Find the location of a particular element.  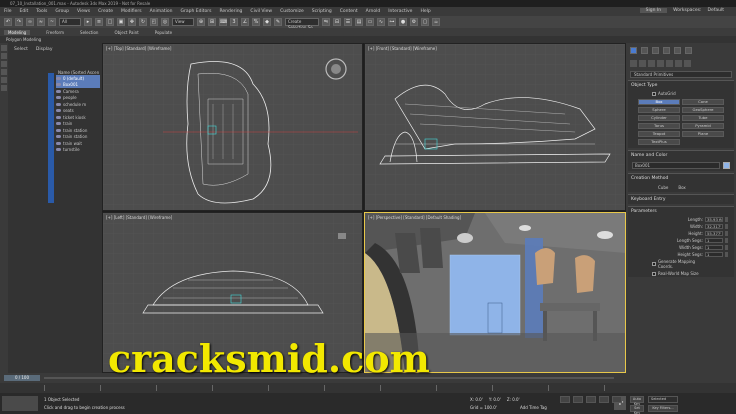

window-crossing-icon: ▣ is located at coordinates (121, 22).